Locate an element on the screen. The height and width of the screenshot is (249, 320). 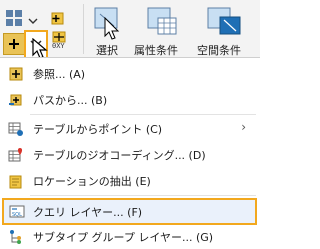
grid-view-button is located at coordinates (15, 18).